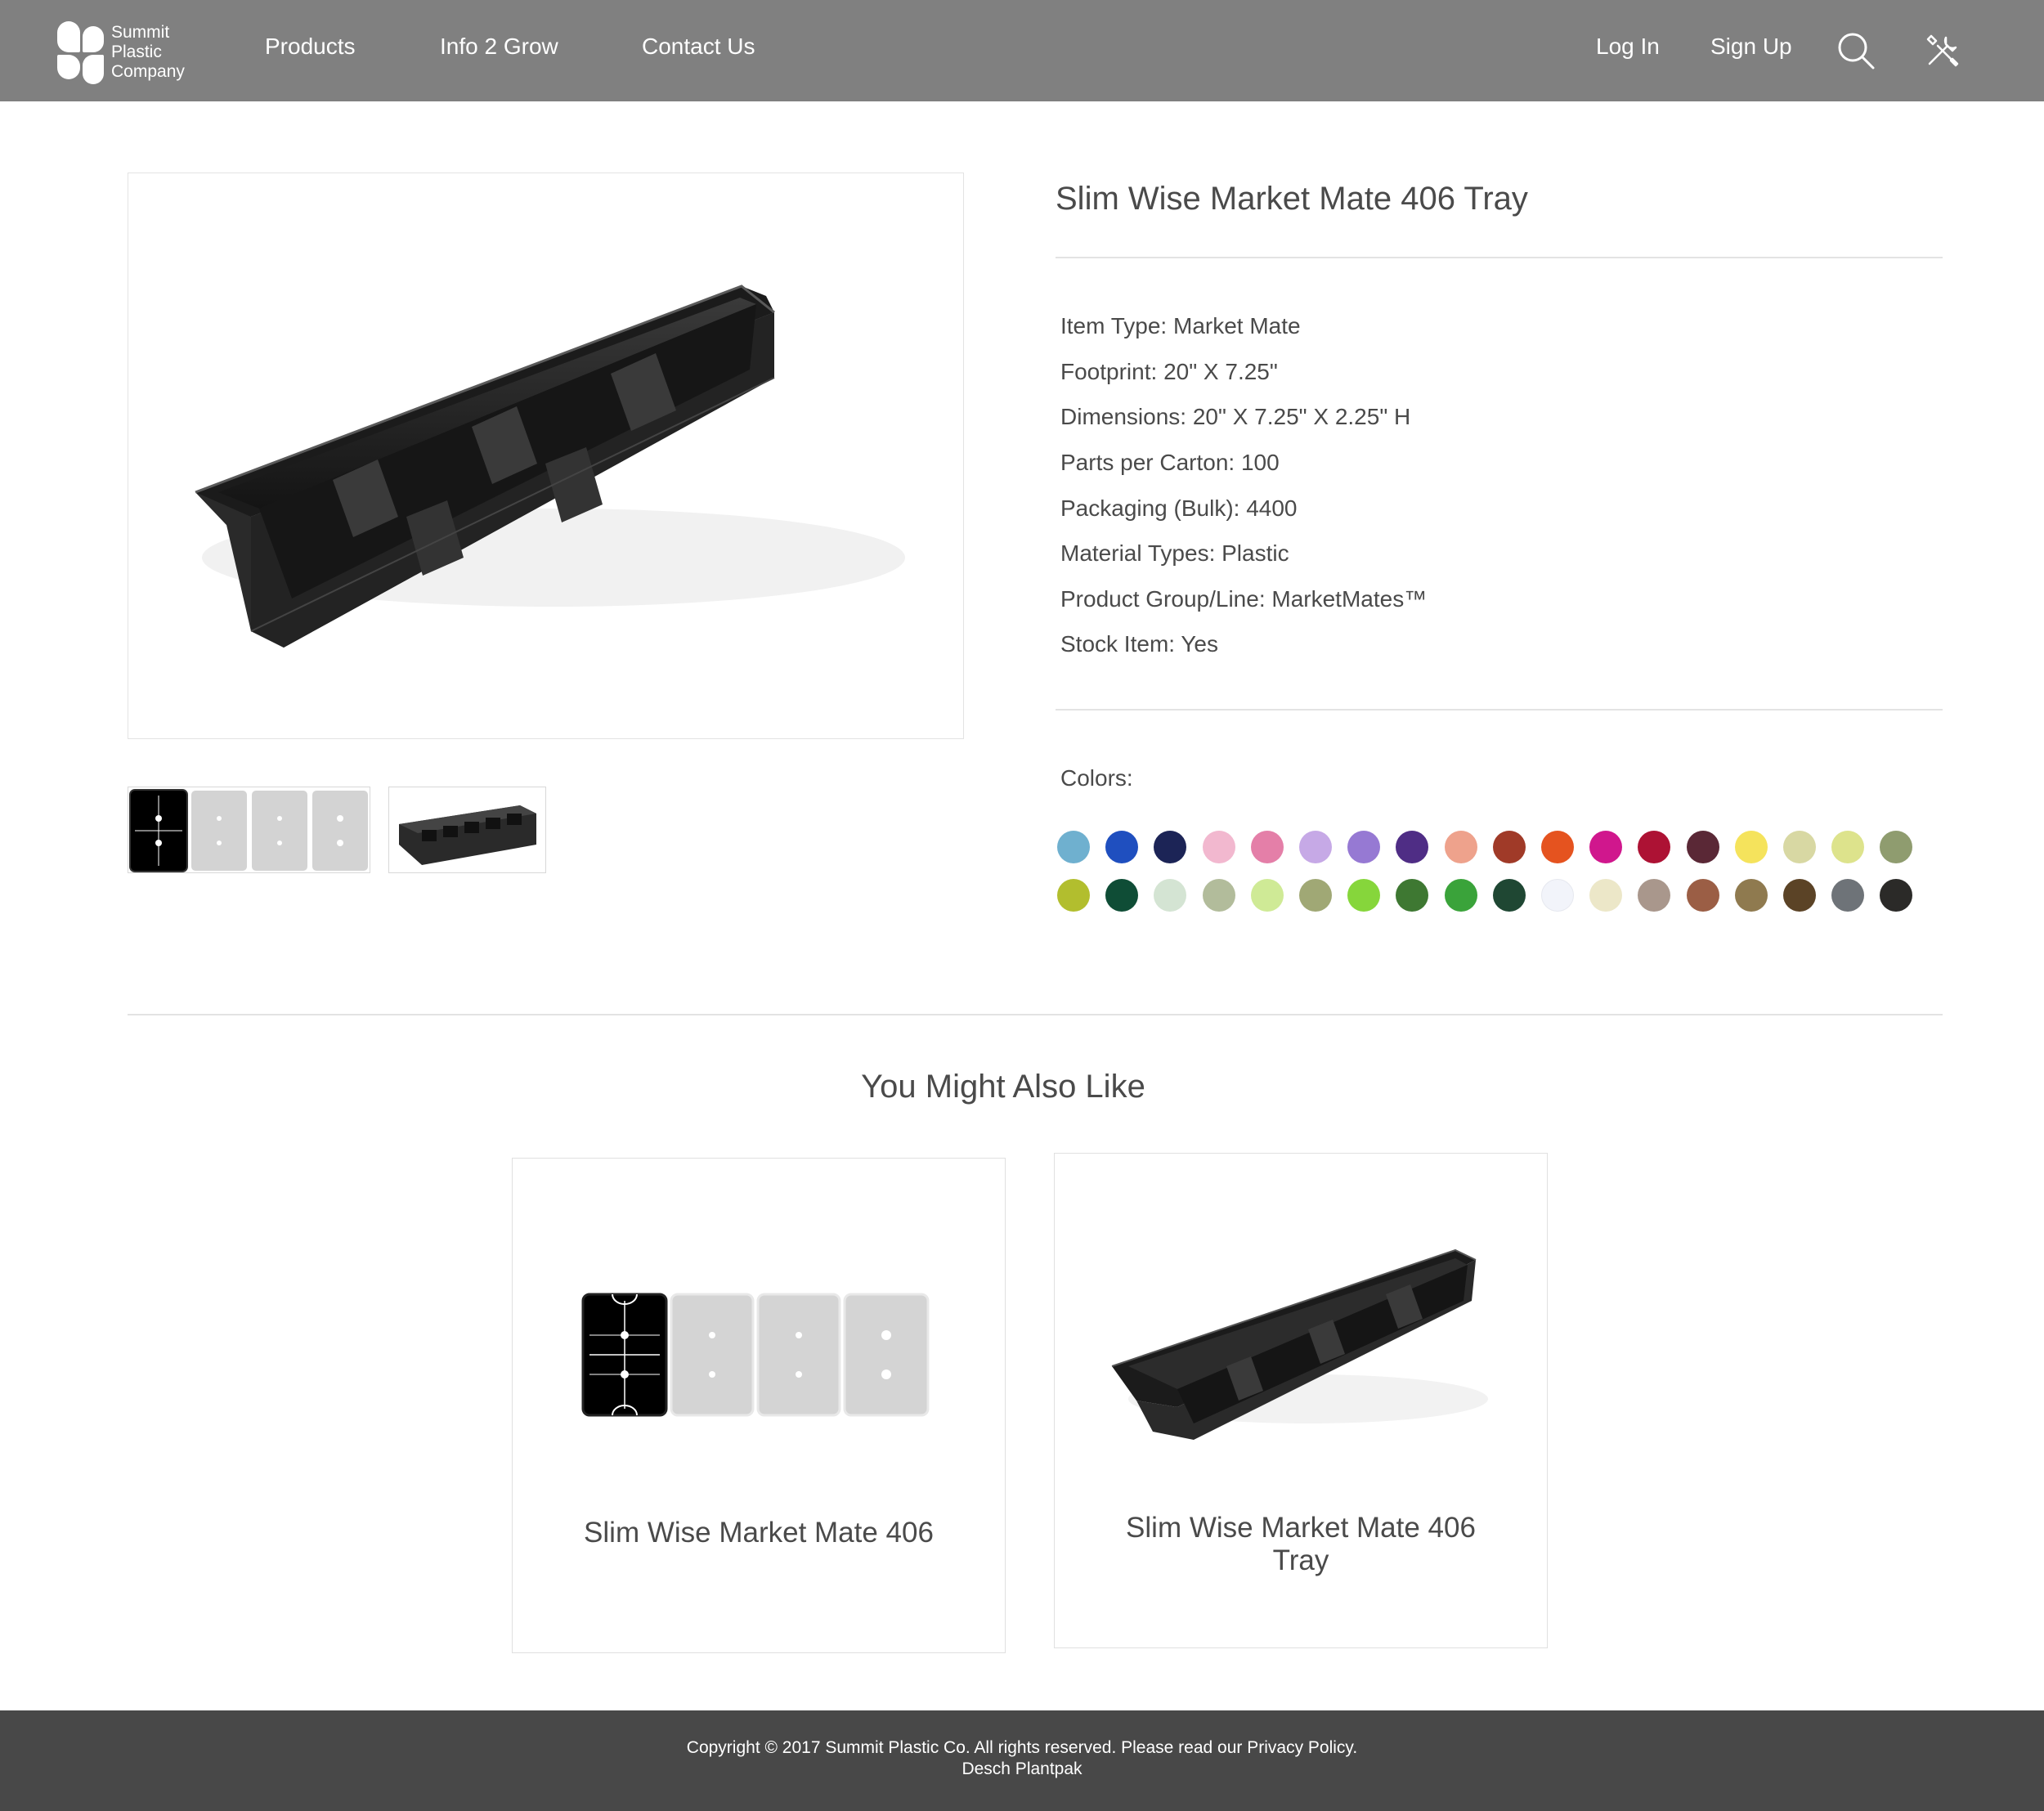 The width and height of the screenshot is (2044, 1811). Describe the element at coordinates (1751, 47) in the screenshot. I see `signup-link: Sign Up` at that location.